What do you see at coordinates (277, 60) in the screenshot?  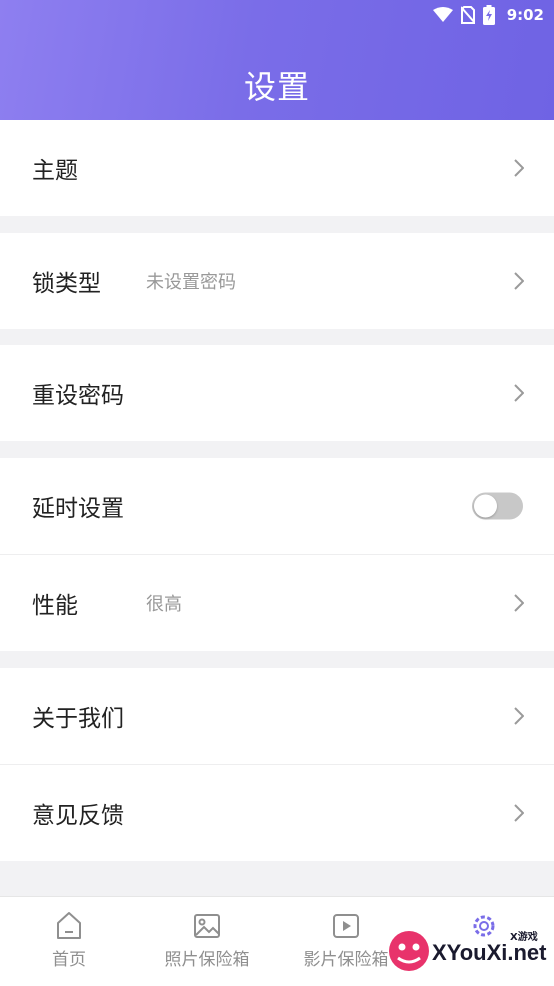 I see `app-header: 9:02 设置` at bounding box center [277, 60].